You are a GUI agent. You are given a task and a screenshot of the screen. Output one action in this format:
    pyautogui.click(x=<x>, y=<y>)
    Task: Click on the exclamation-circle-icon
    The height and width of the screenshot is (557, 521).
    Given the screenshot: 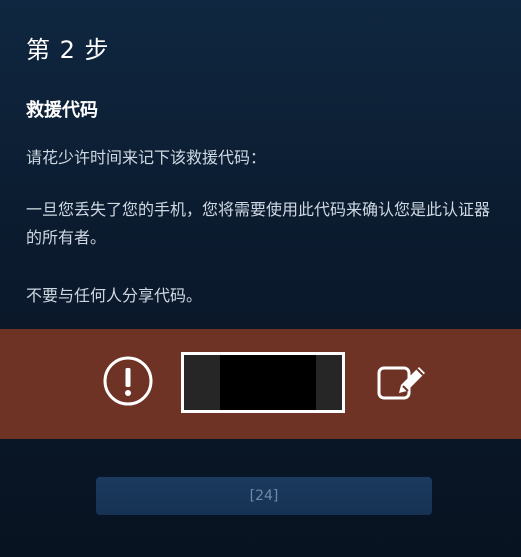 What is the action you would take?
    pyautogui.click(x=128, y=381)
    